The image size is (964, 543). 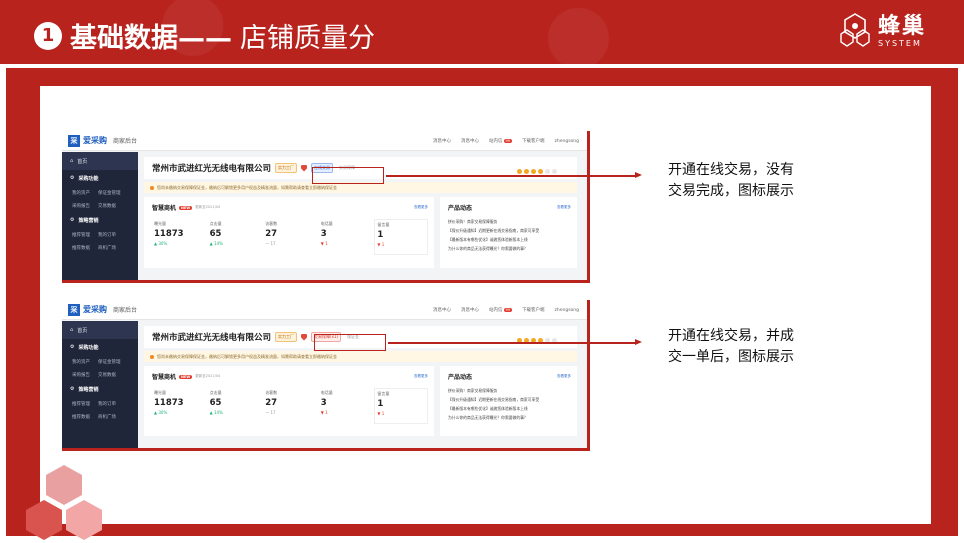 I want to click on slide-header: 1 基础数据—— 店铺质量分 蜂巢 SYSTEM, so click(x=482, y=32).